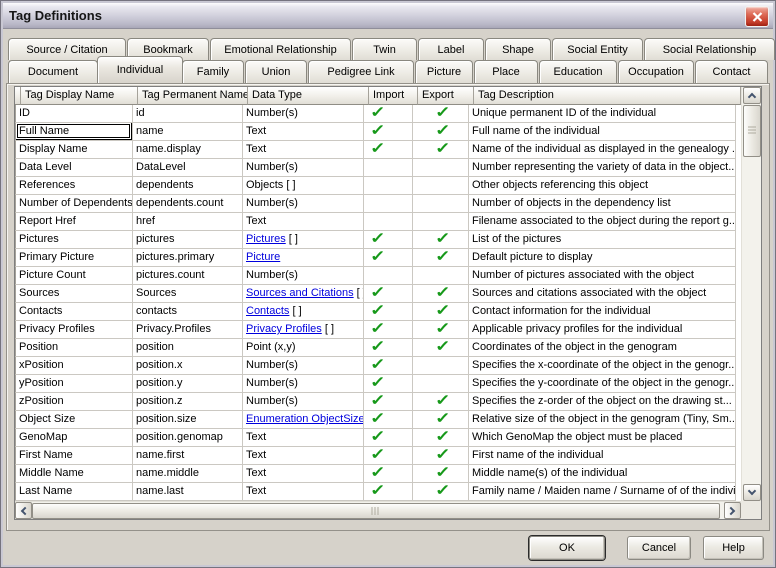  I want to click on cell-tag-permanent-name: position.y, so click(188, 384).